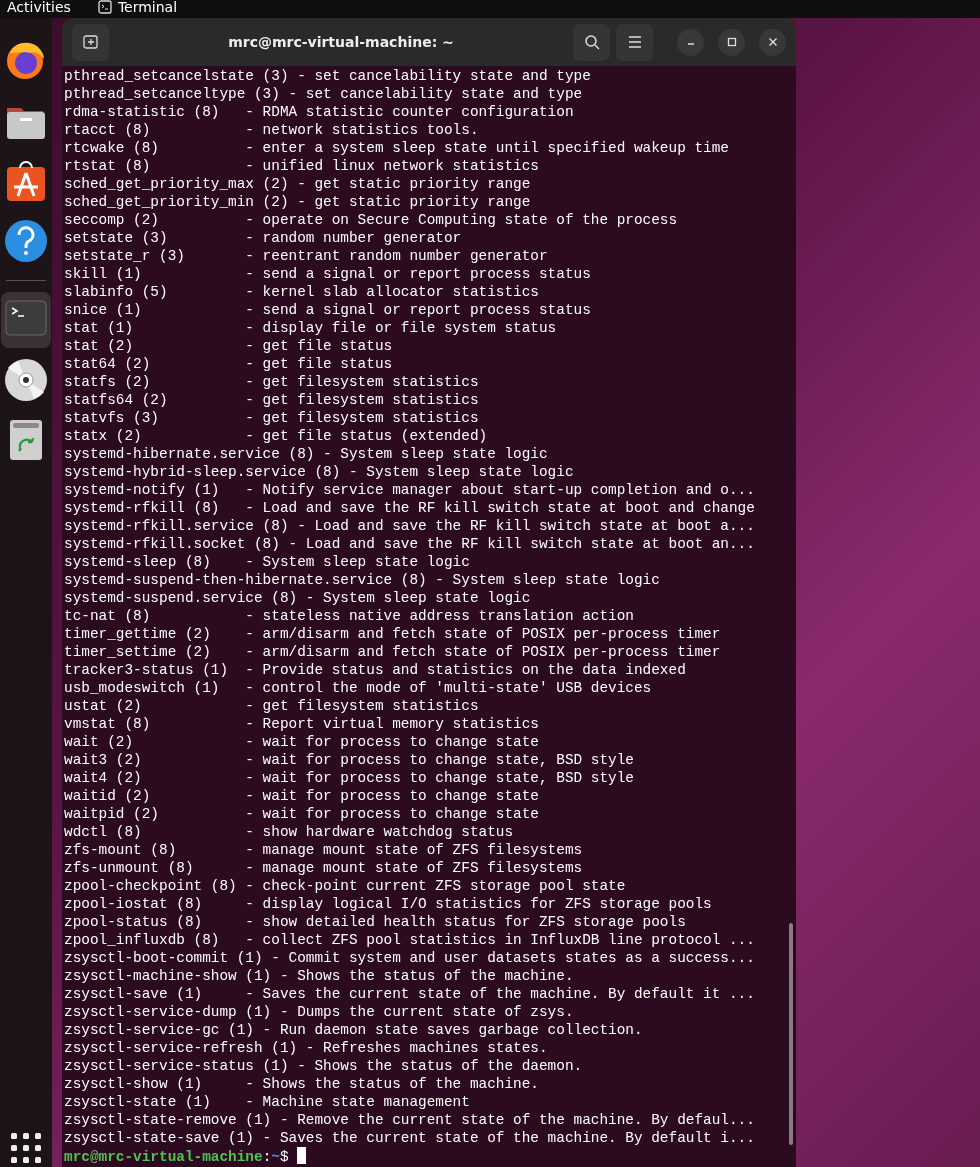  I want to click on app-grid-icon, so click(26, 1148).